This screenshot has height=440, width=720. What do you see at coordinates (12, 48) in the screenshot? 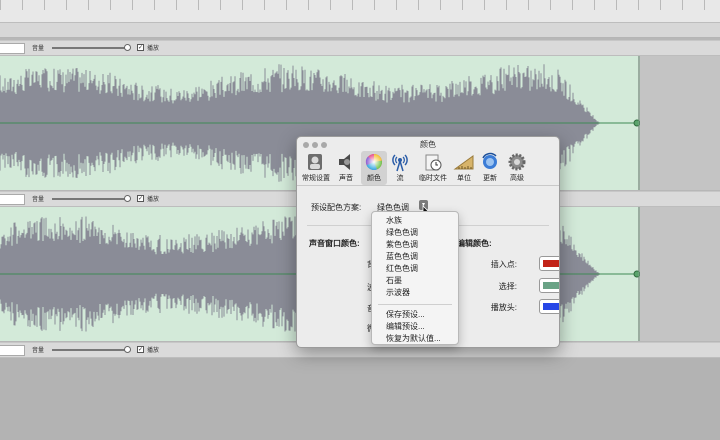
I see `track-1-name-field` at bounding box center [12, 48].